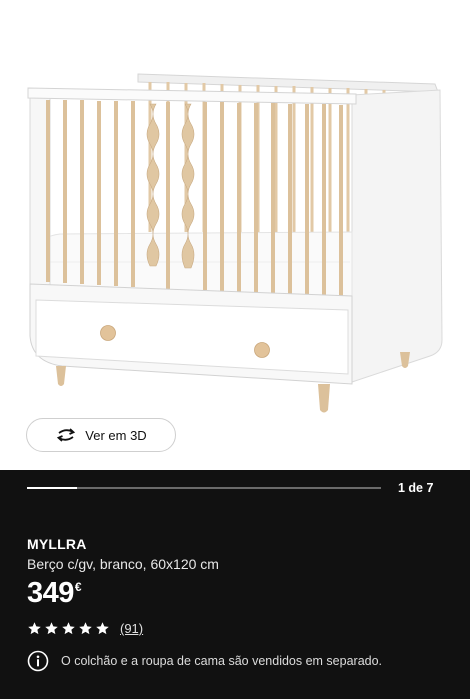 This screenshot has height=699, width=470. Describe the element at coordinates (52, 488) in the screenshot. I see `gallery-progress-fill` at that location.